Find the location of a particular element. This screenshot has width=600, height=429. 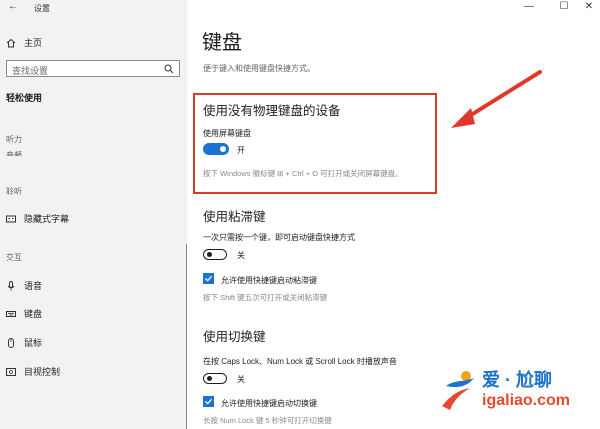

sticky-shortcut-checkbox is located at coordinates (208, 278).